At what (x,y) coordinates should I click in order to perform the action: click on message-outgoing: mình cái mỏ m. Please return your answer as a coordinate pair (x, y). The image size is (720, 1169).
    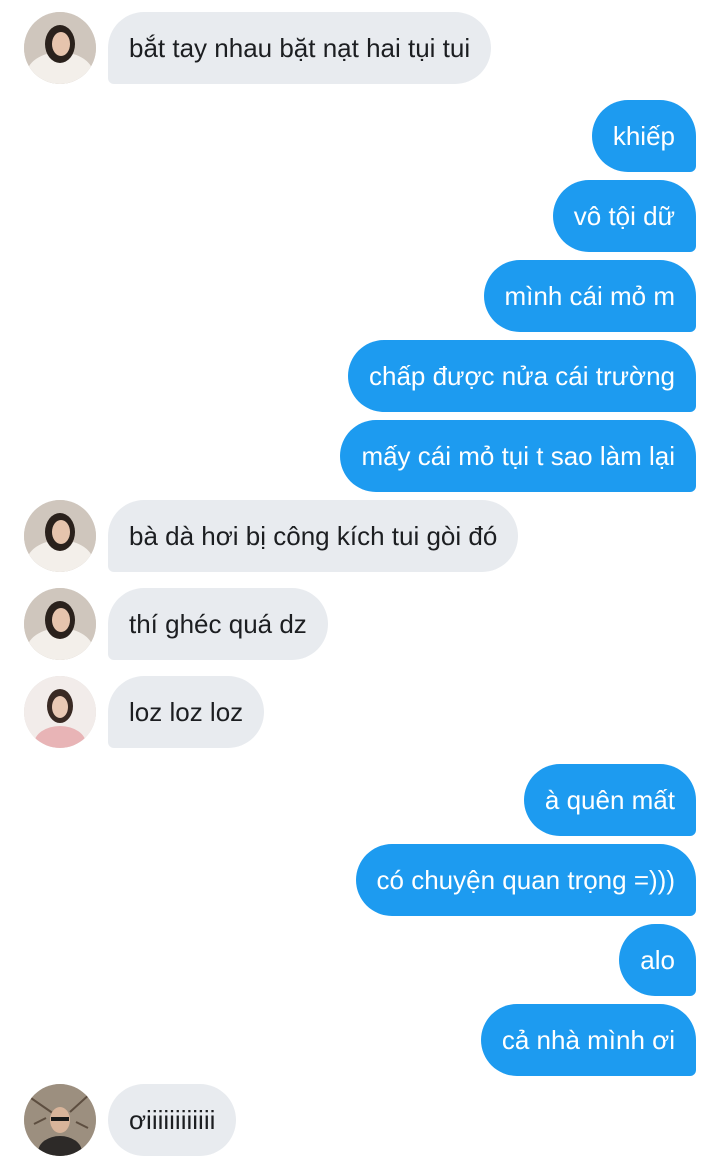
    Looking at the image, I should click on (589, 296).